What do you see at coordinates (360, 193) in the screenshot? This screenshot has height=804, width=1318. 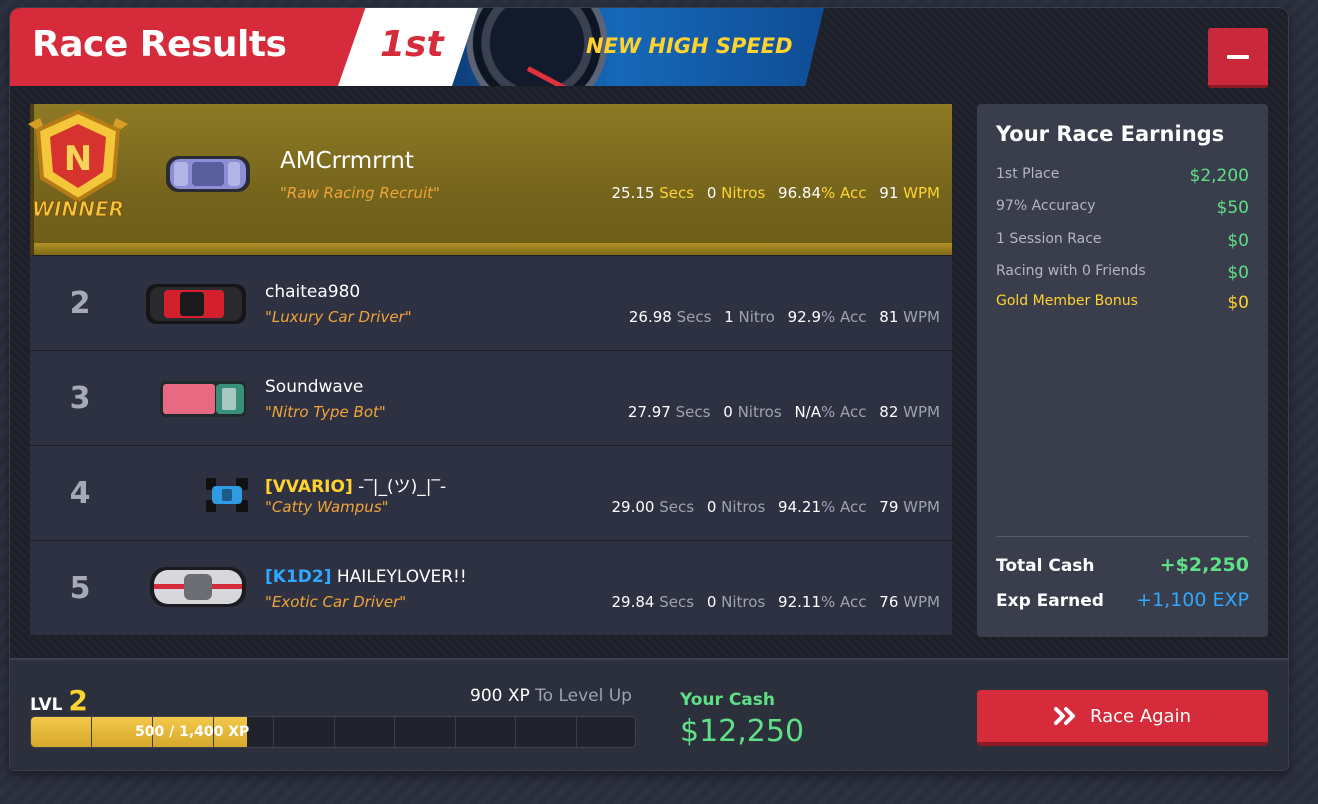 I see `racer-title: "Raw Racing Recruit"` at bounding box center [360, 193].